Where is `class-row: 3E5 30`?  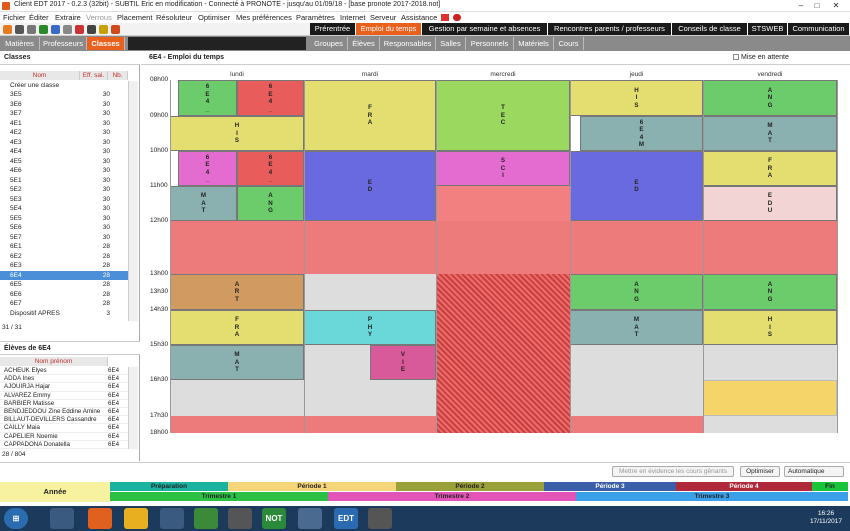 class-row: 3E5 30 is located at coordinates (64, 94).